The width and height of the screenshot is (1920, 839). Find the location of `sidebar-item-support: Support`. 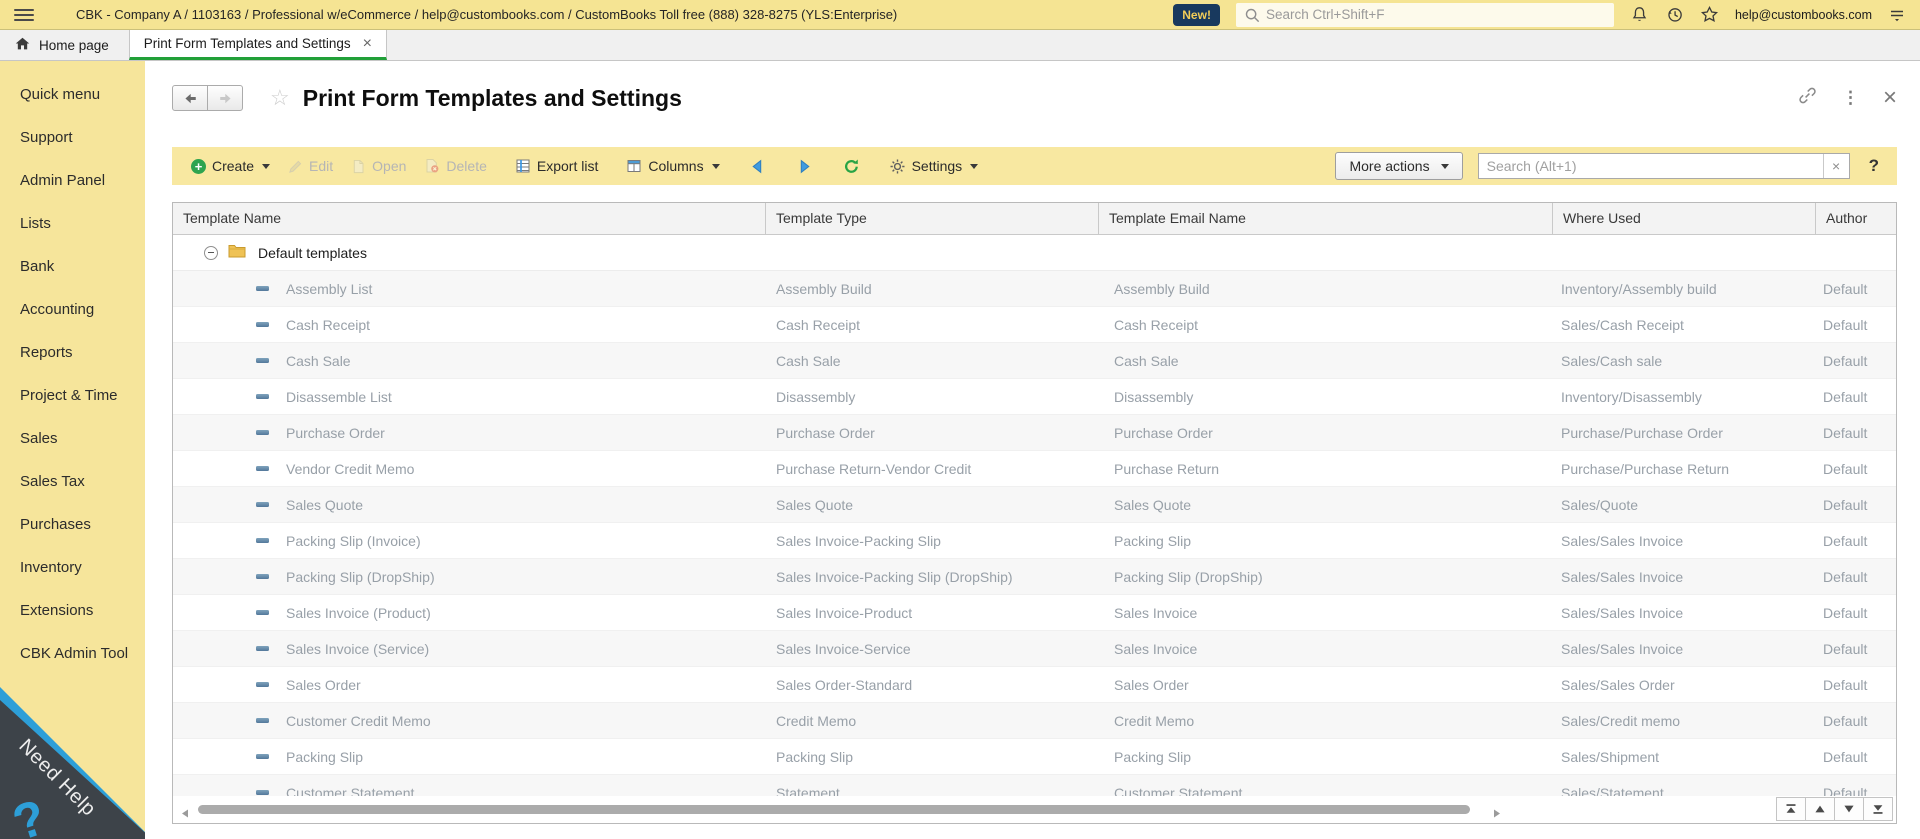

sidebar-item-support: Support is located at coordinates (72, 137).